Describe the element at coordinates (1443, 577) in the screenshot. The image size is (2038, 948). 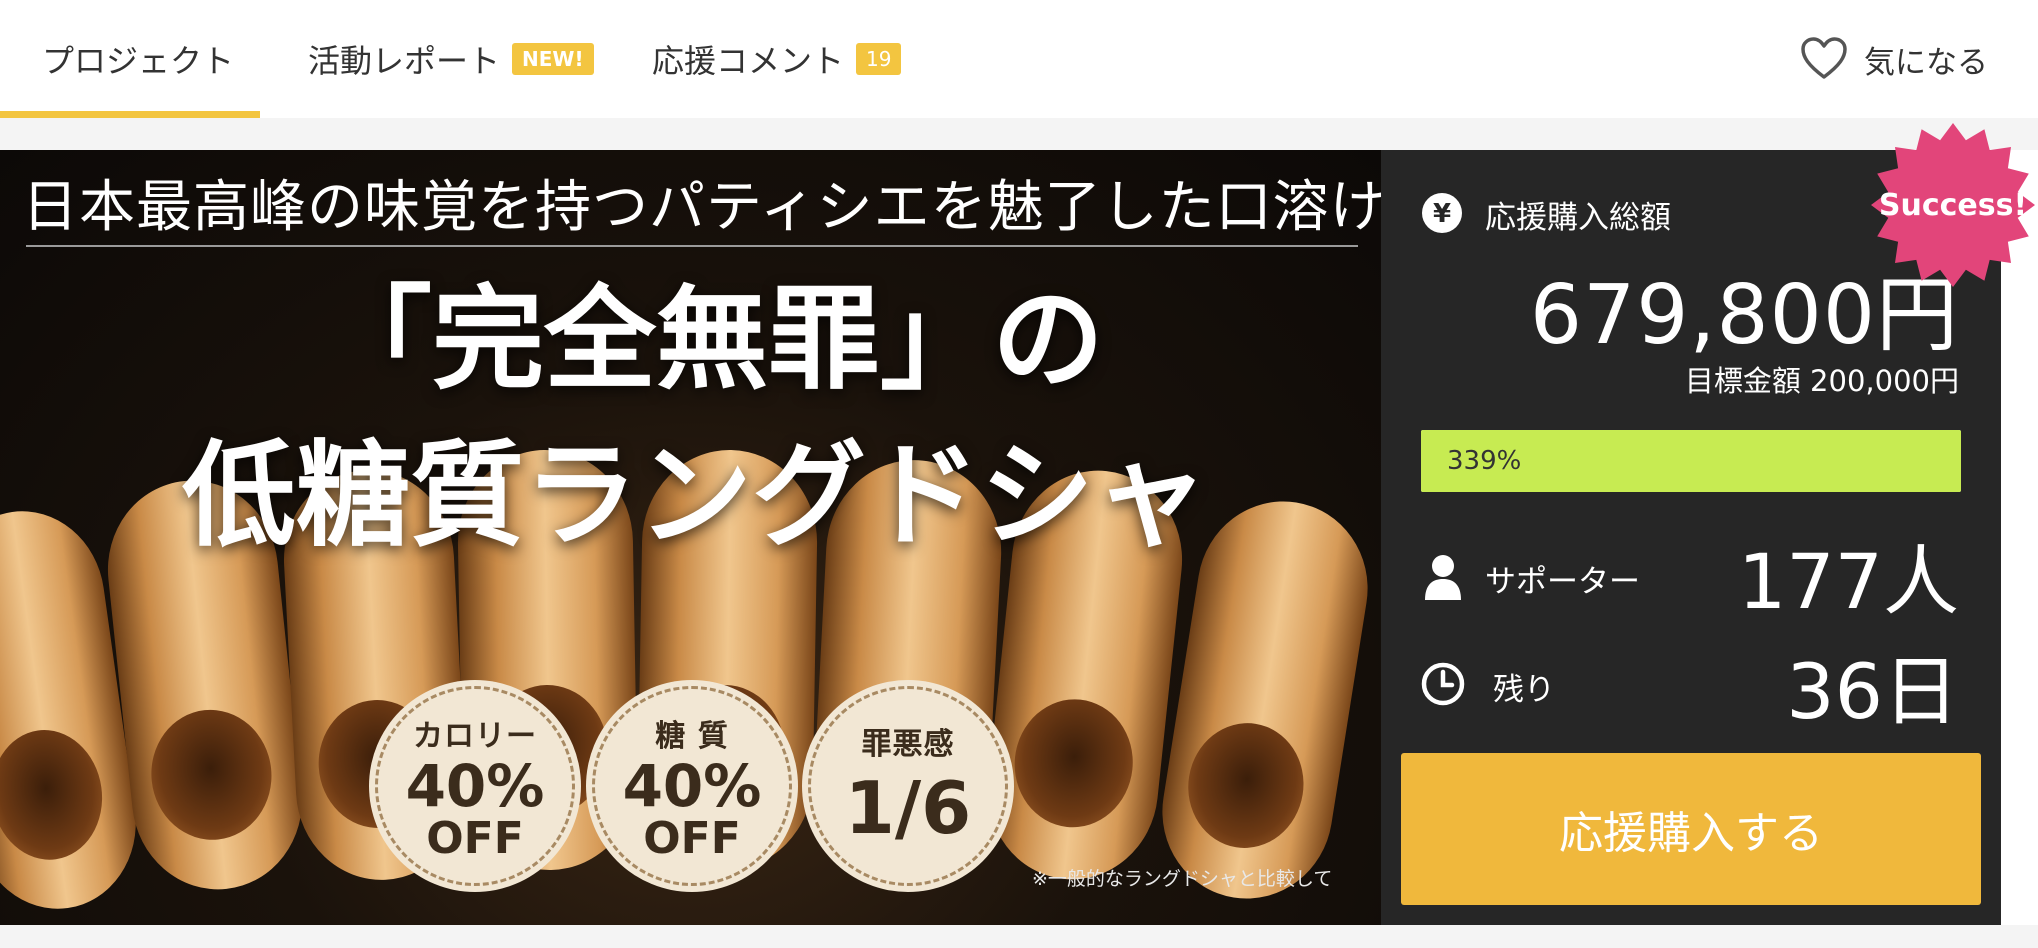
I see `person-icon` at that location.